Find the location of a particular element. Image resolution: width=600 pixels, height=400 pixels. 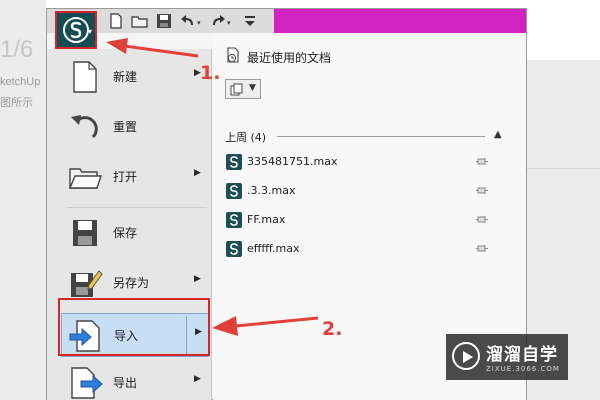

file-name: FF.max is located at coordinates (266, 219).